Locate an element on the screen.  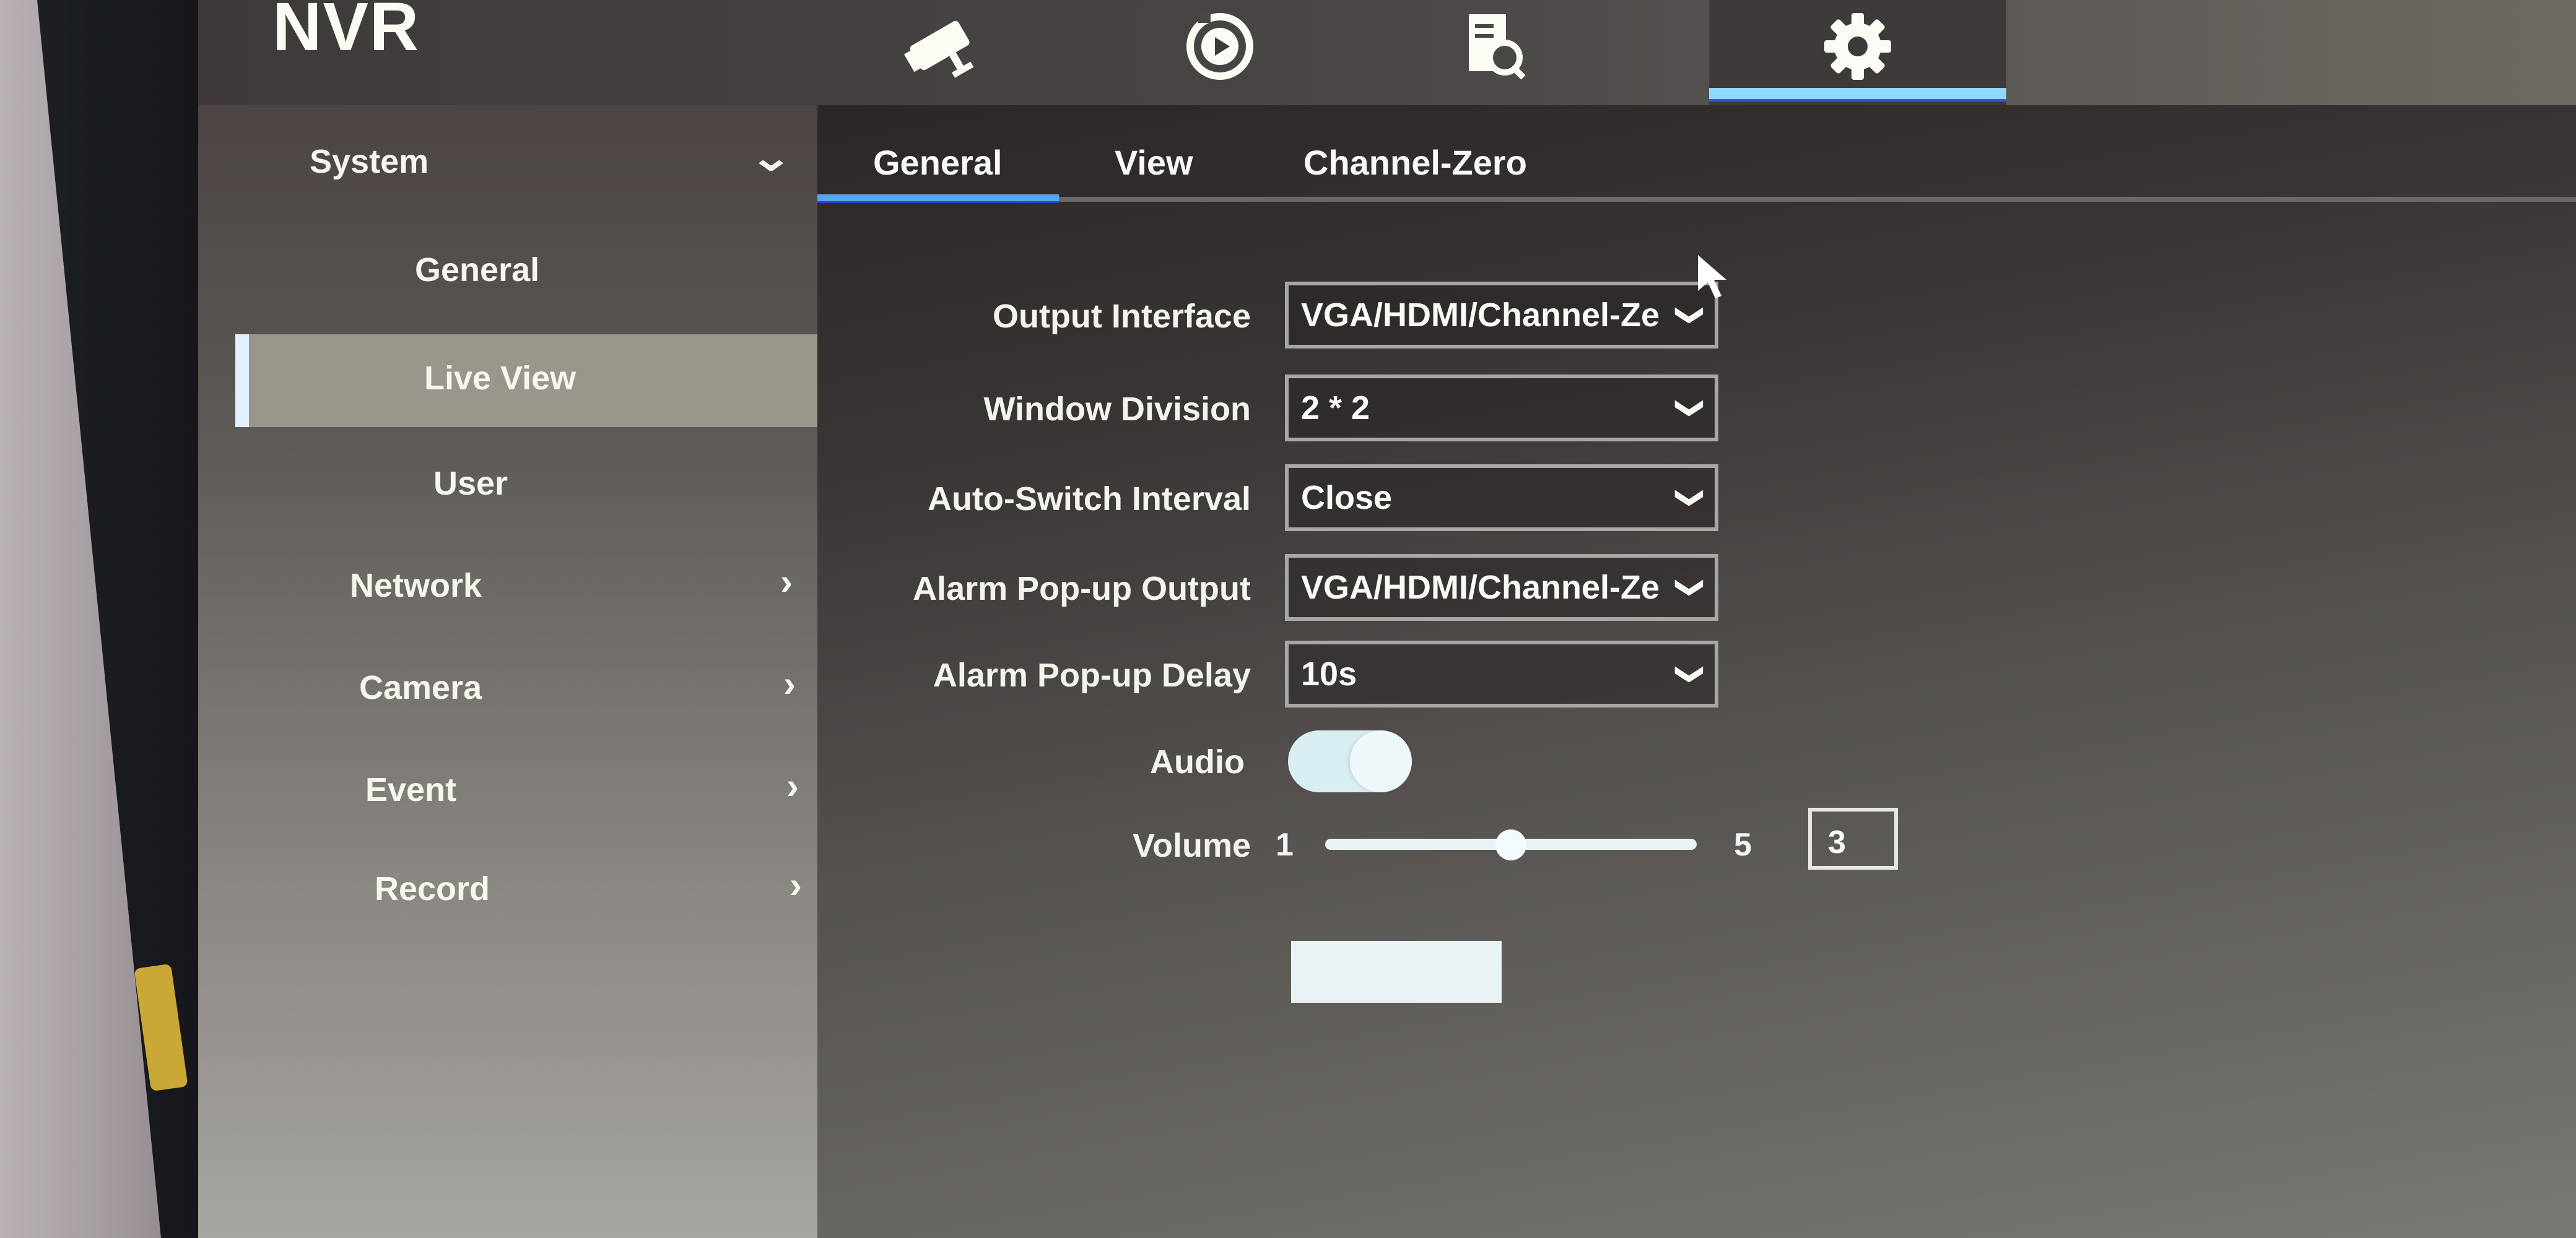
sidebar-item-live-view: Live View is located at coordinates (500, 378).